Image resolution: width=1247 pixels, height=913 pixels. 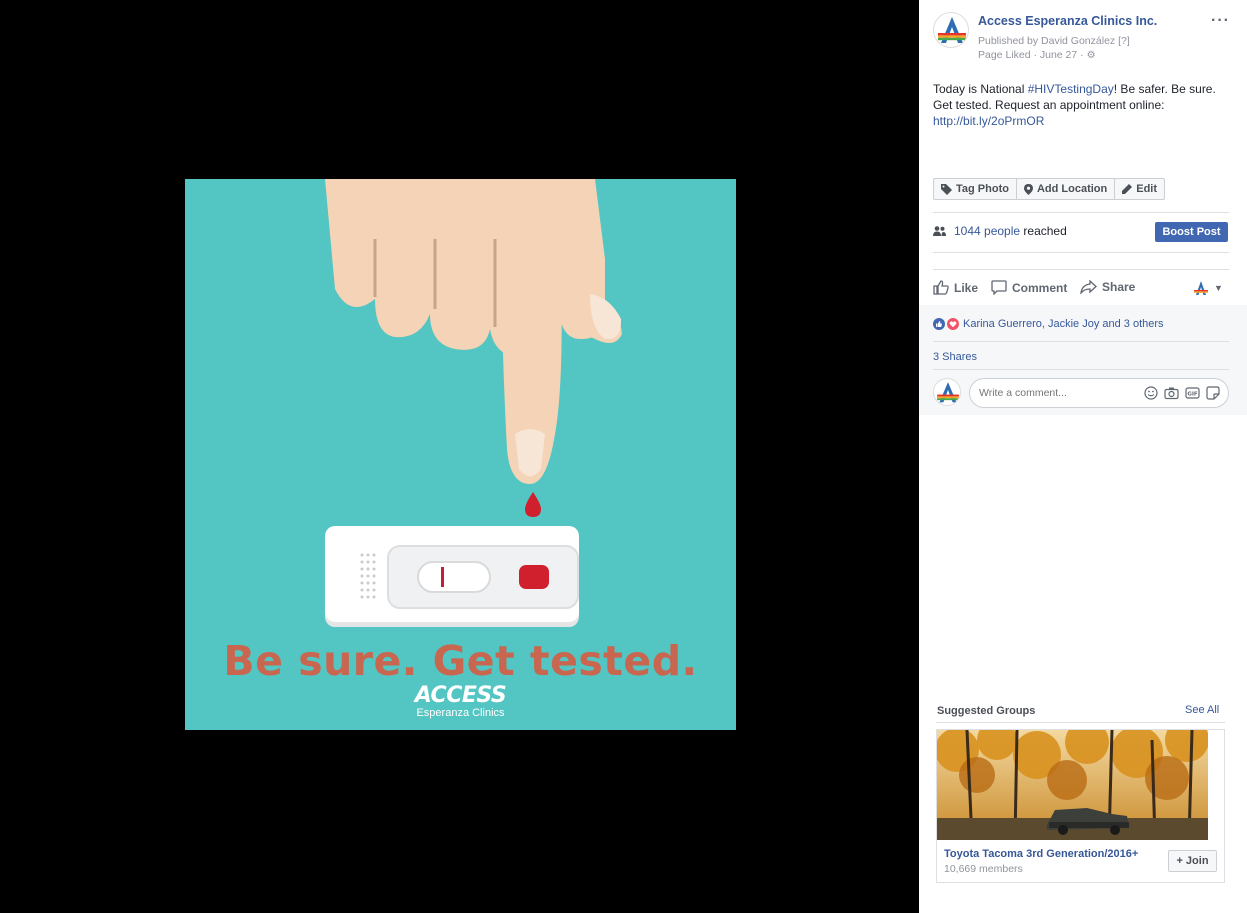 What do you see at coordinates (986, 711) in the screenshot?
I see `suggested-groups-title: Suggested Groups` at bounding box center [986, 711].